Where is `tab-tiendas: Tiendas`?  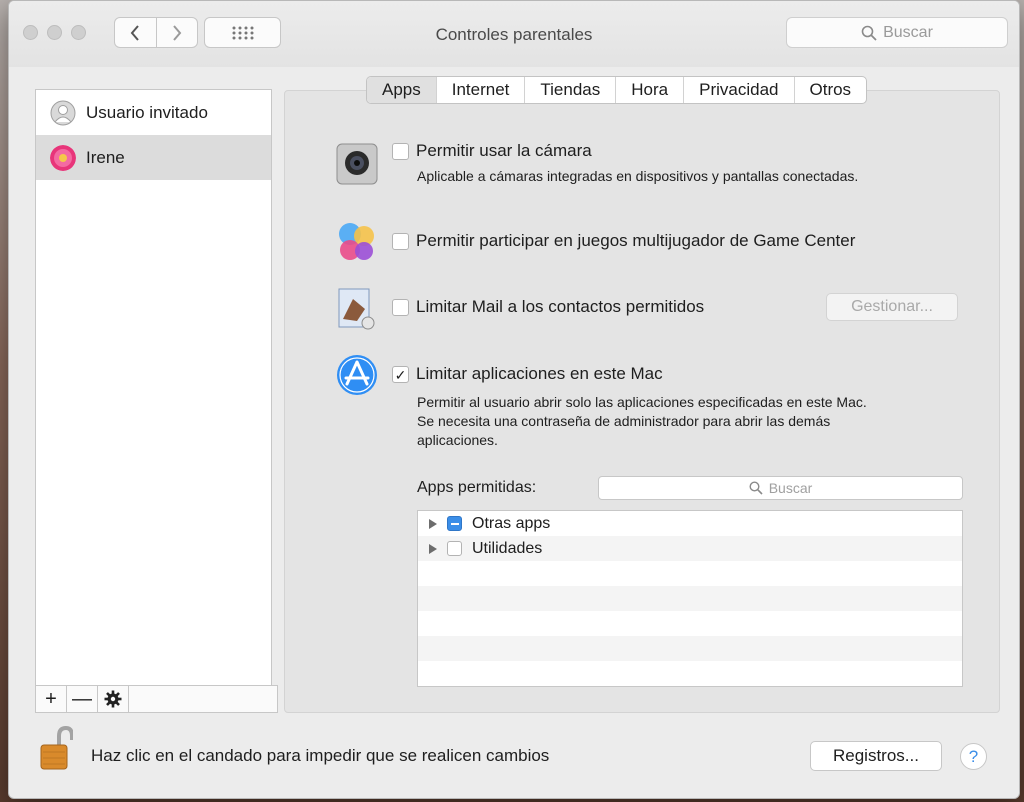
tab-tiendas: Tiendas is located at coordinates (569, 90).